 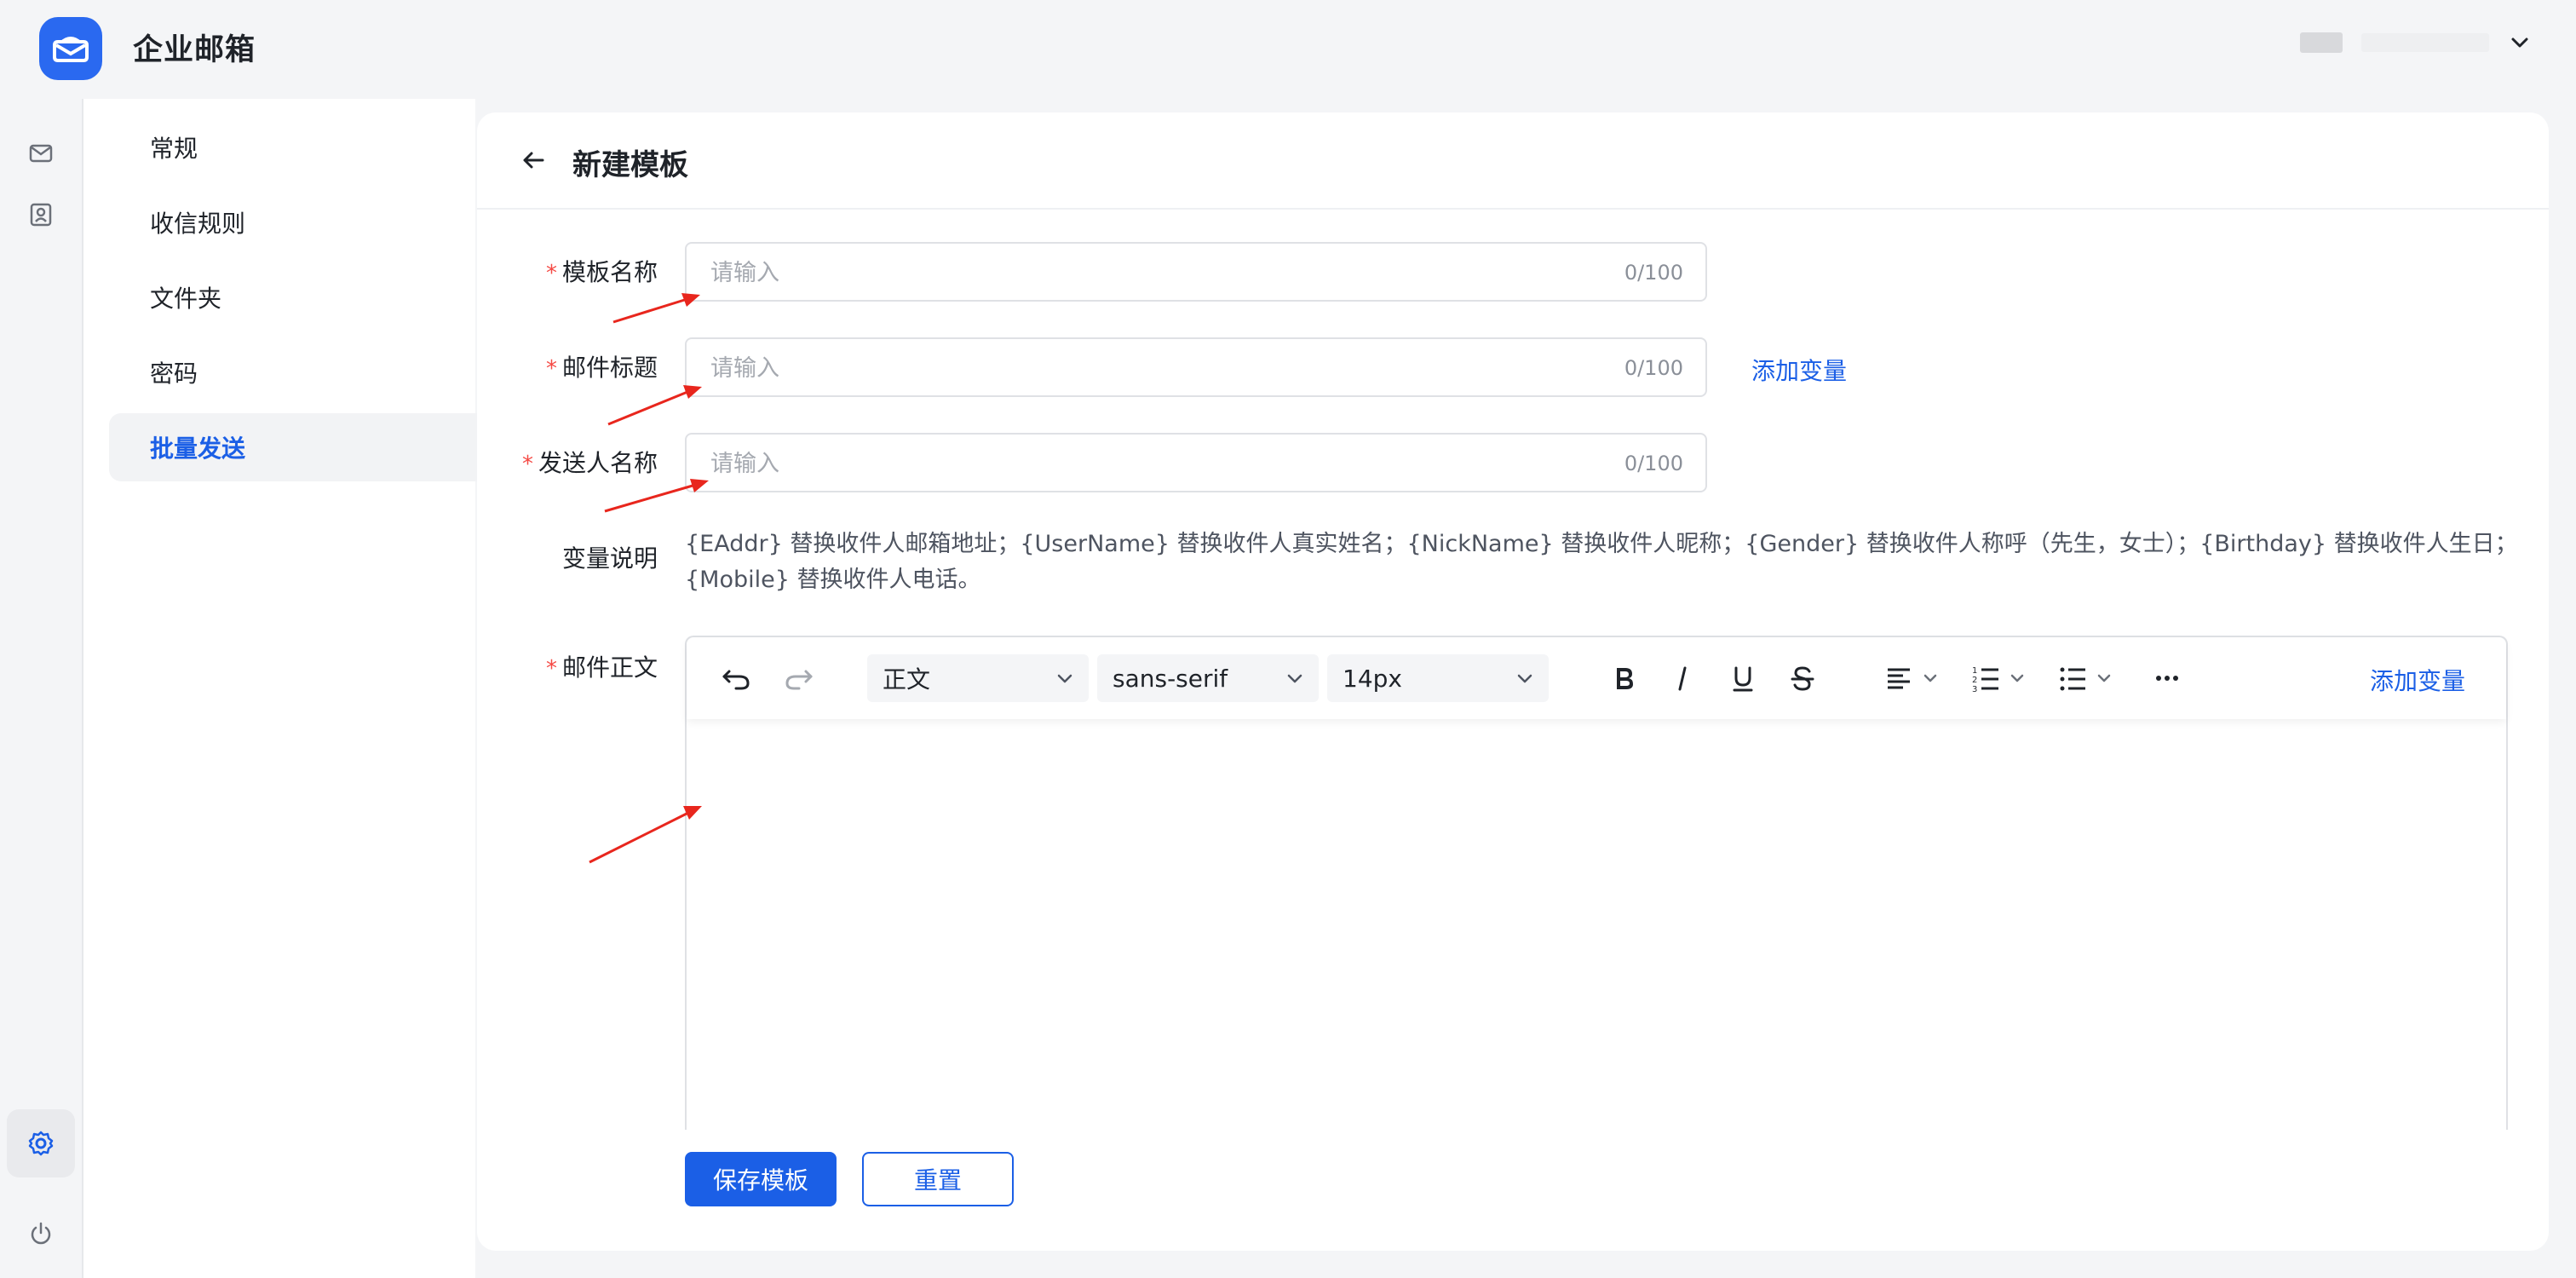 I want to click on underline-icon, so click(x=1743, y=678).